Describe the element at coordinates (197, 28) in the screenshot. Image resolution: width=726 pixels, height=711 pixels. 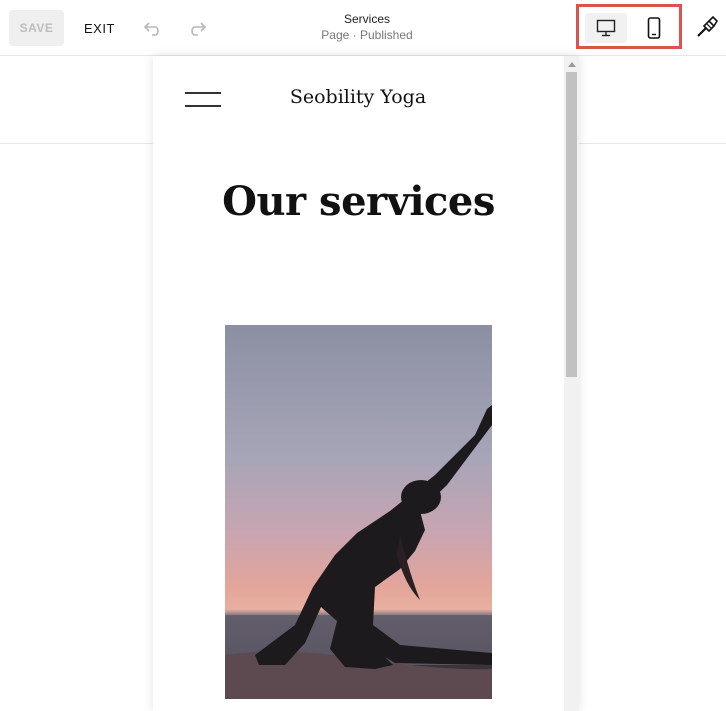
I see `redo-icon` at that location.